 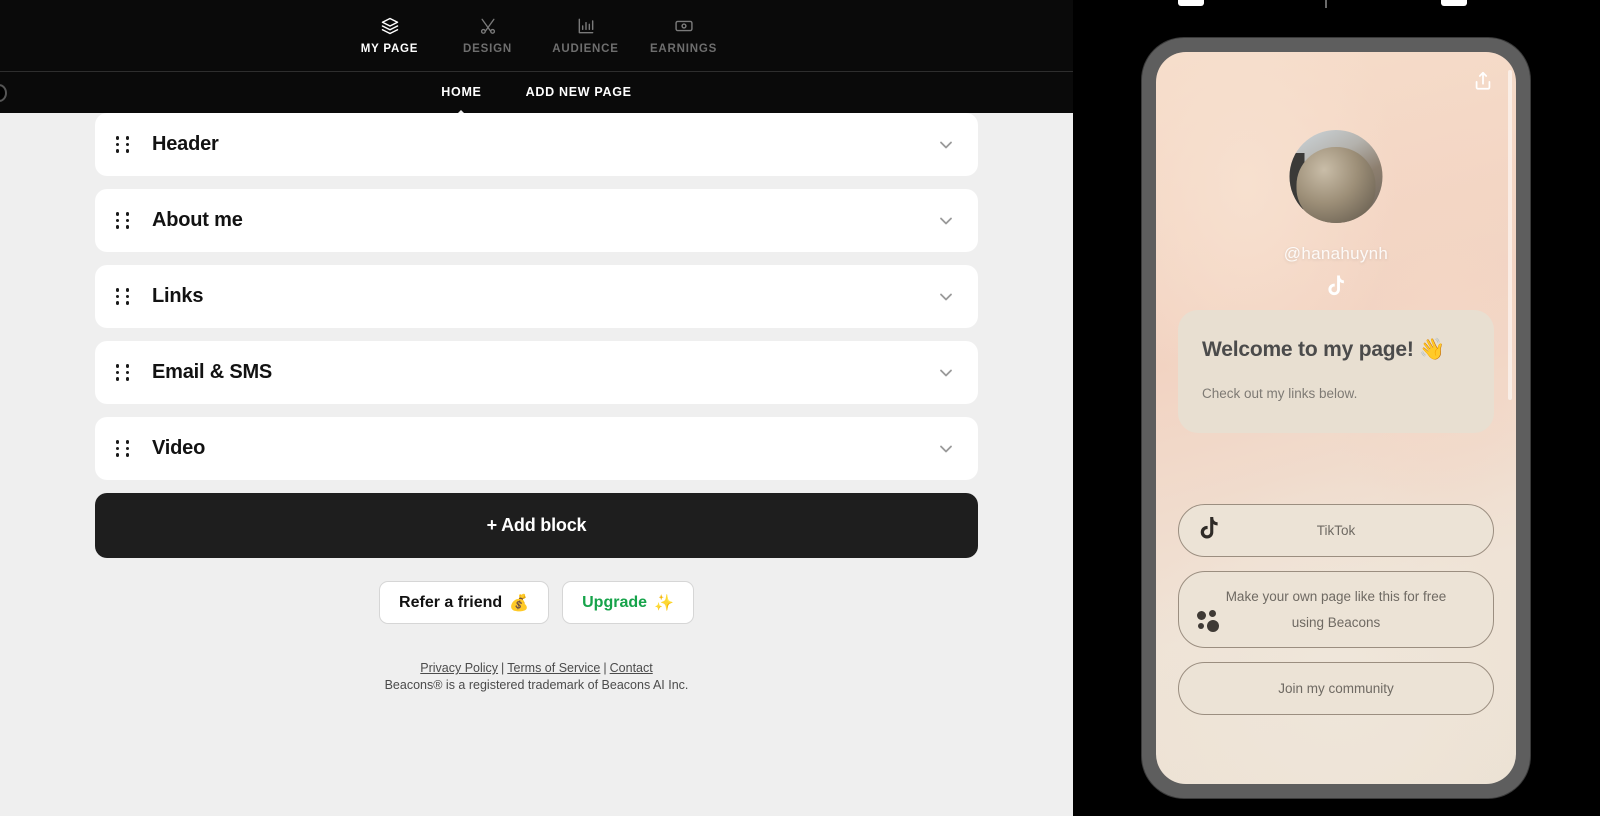 I want to click on block-row: Header, so click(x=536, y=144).